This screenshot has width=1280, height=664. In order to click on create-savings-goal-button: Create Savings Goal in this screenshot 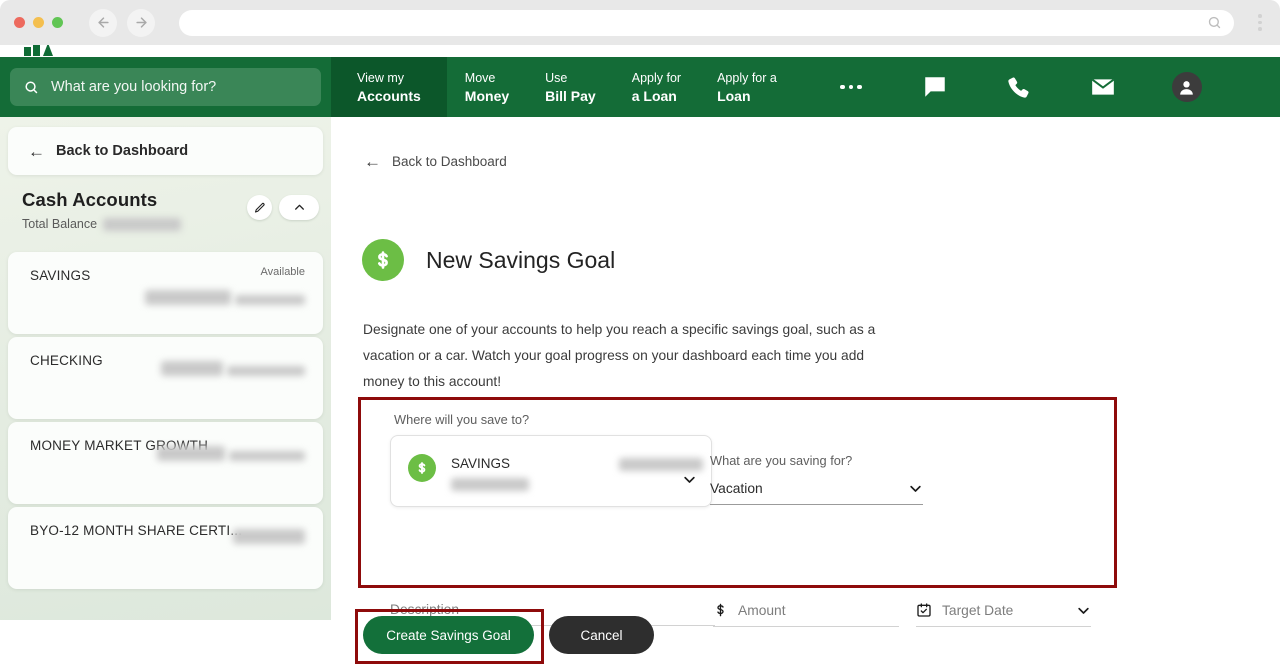, I will do `click(448, 635)`.